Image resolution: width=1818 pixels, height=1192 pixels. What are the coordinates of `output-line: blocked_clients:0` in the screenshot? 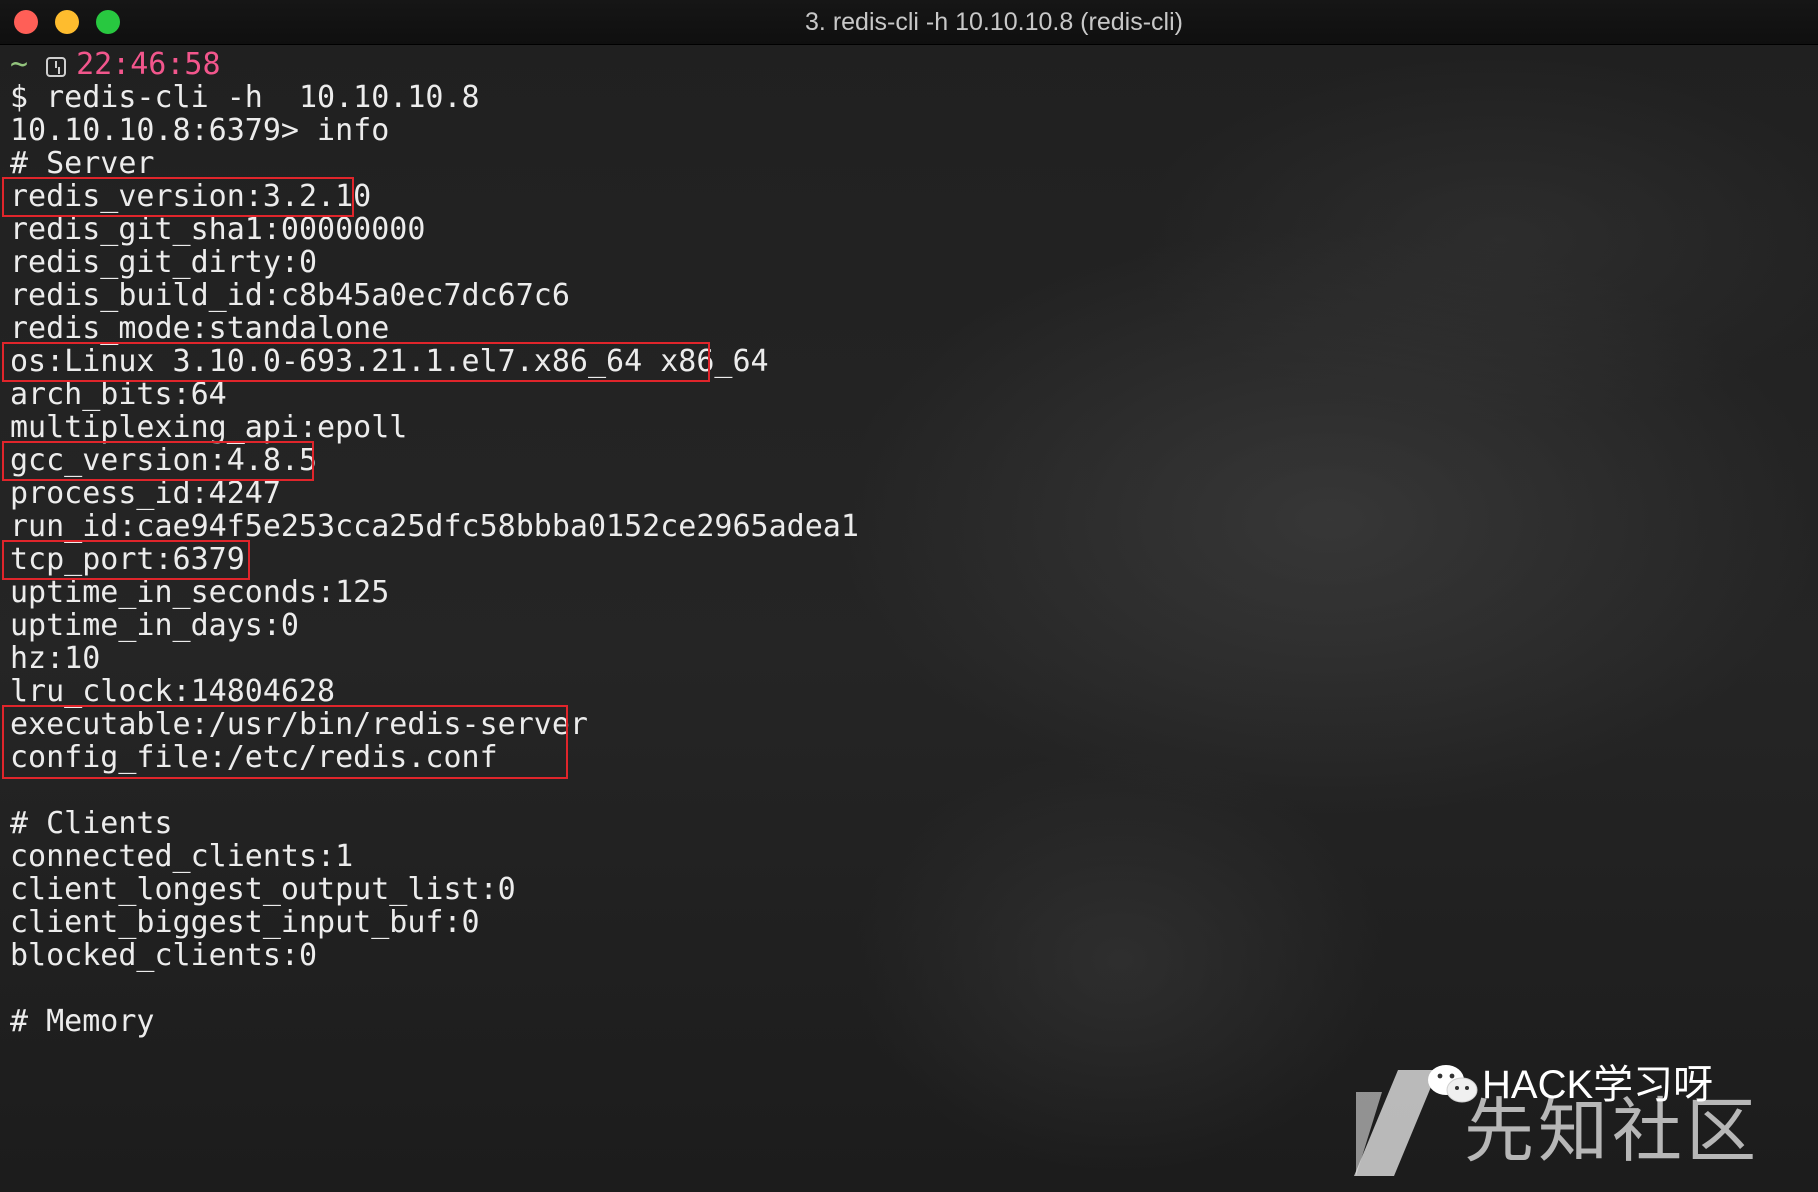 It's located at (164, 955).